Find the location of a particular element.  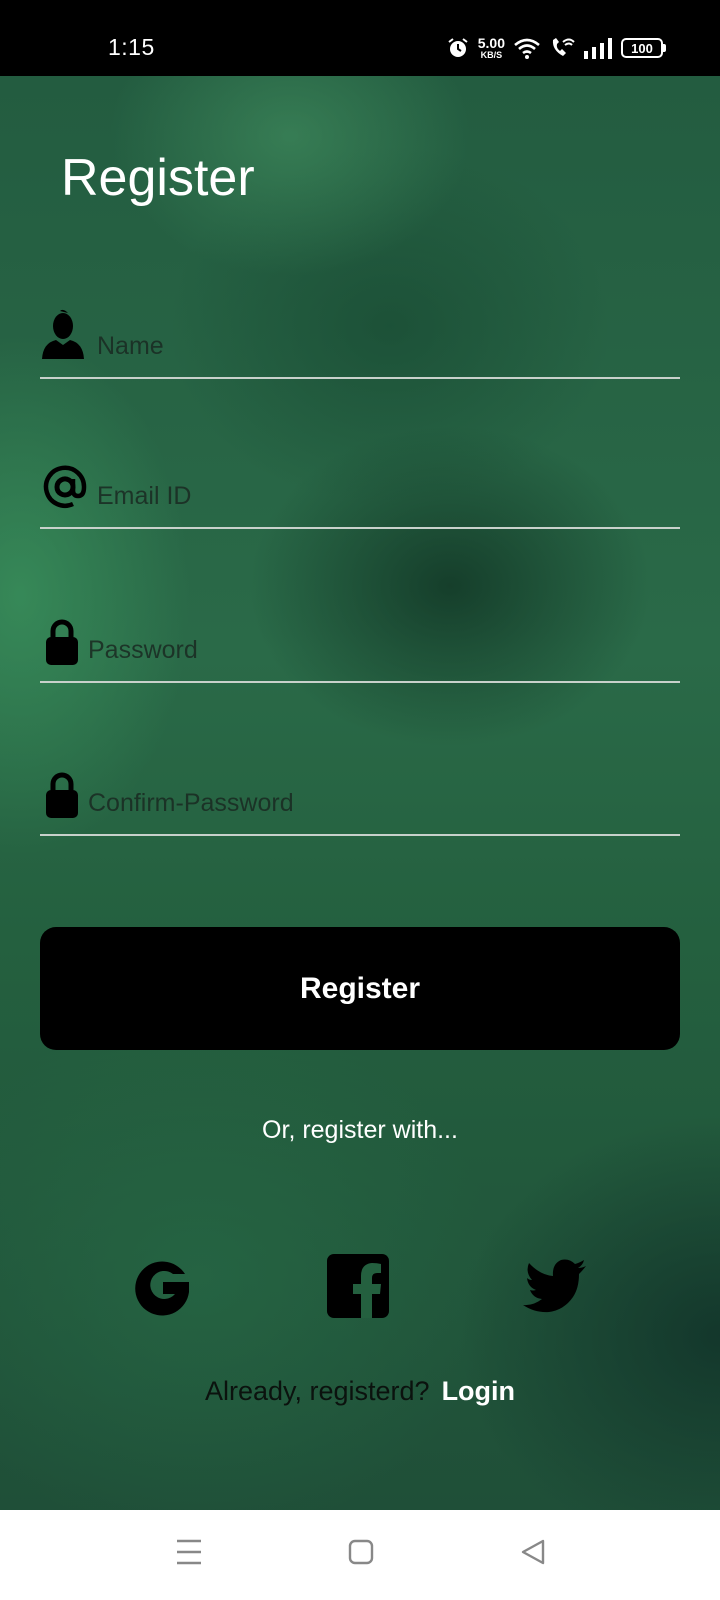

name-input is located at coordinates (357, 346).